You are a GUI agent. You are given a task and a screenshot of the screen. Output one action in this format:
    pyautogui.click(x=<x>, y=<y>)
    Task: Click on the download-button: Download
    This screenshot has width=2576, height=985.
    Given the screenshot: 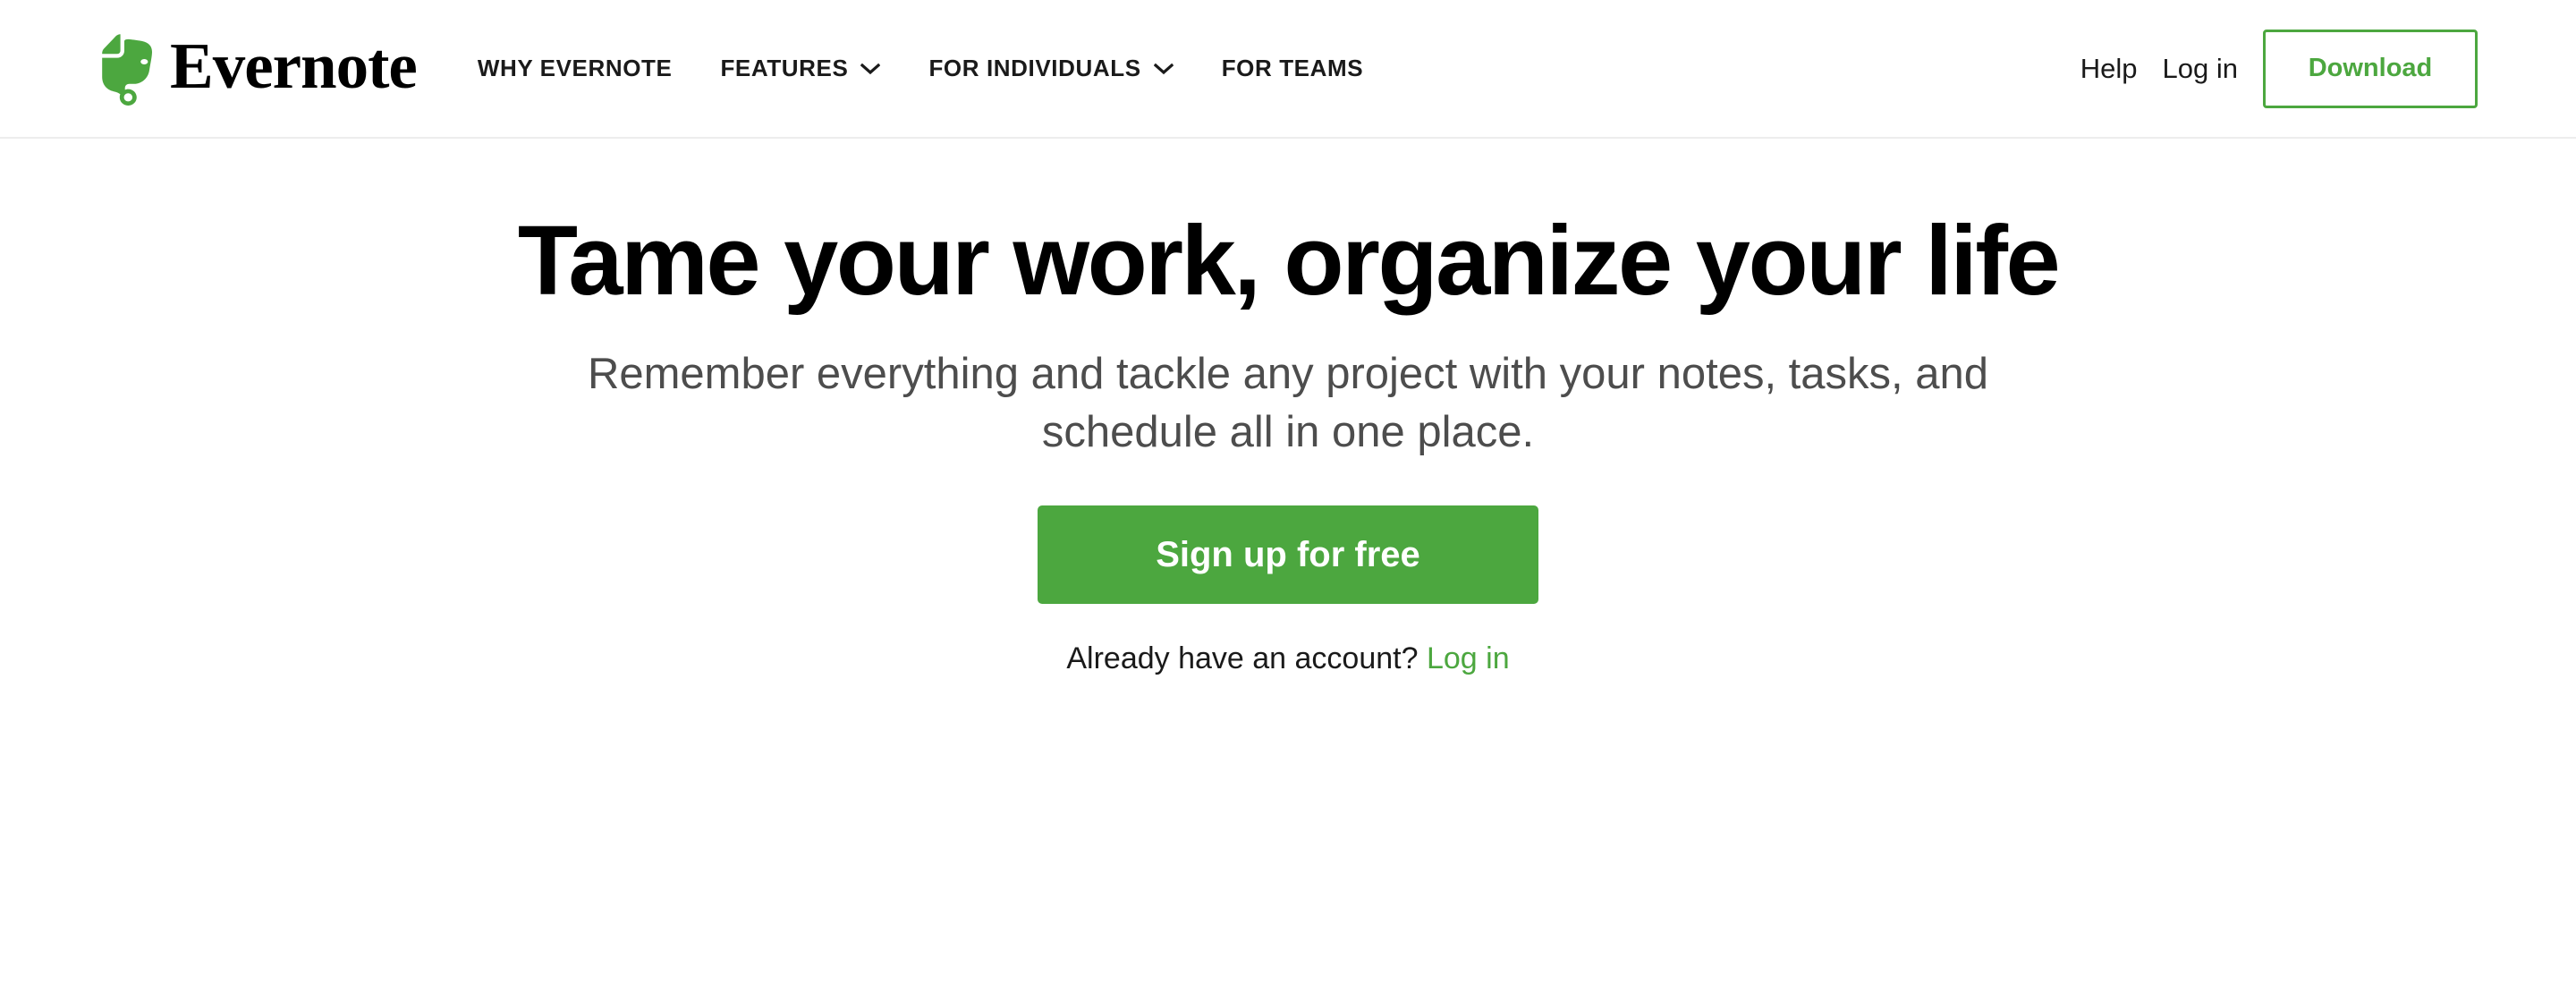 What is the action you would take?
    pyautogui.click(x=2370, y=68)
    